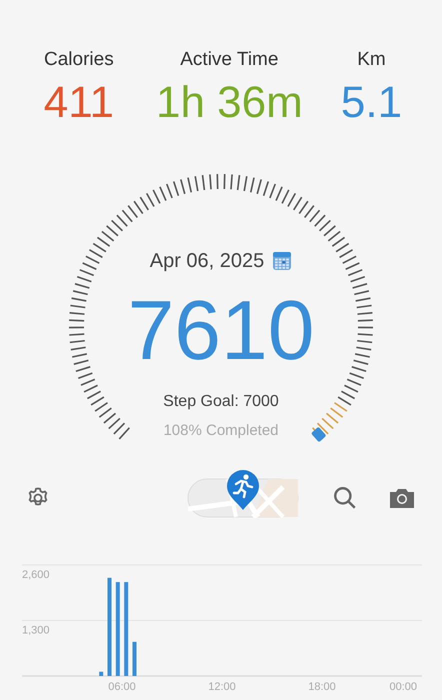 This screenshot has height=700, width=442. Describe the element at coordinates (243, 490) in the screenshot. I see `runner-pin-icon` at that location.